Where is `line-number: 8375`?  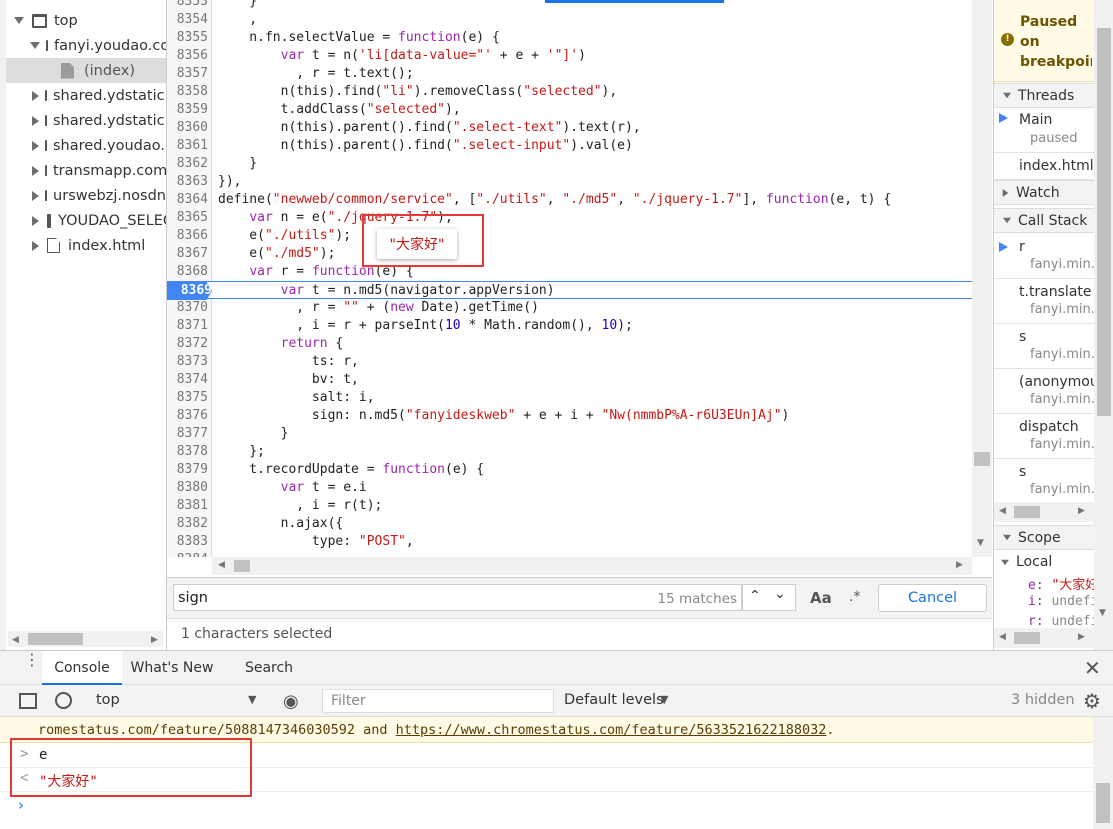 line-number: 8375 is located at coordinates (187, 398).